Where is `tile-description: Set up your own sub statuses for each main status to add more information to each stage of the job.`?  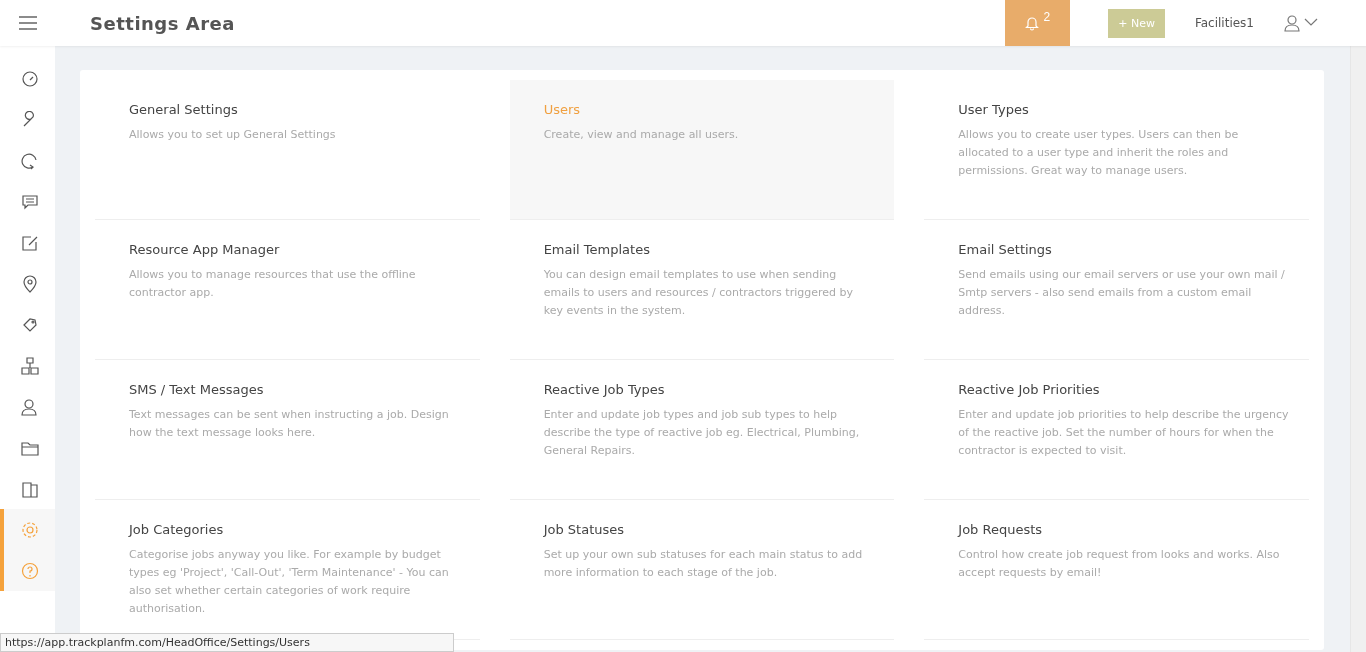 tile-description: Set up your own sub statuses for each main status to add more information to each stage of the job. is located at coordinates (703, 564).